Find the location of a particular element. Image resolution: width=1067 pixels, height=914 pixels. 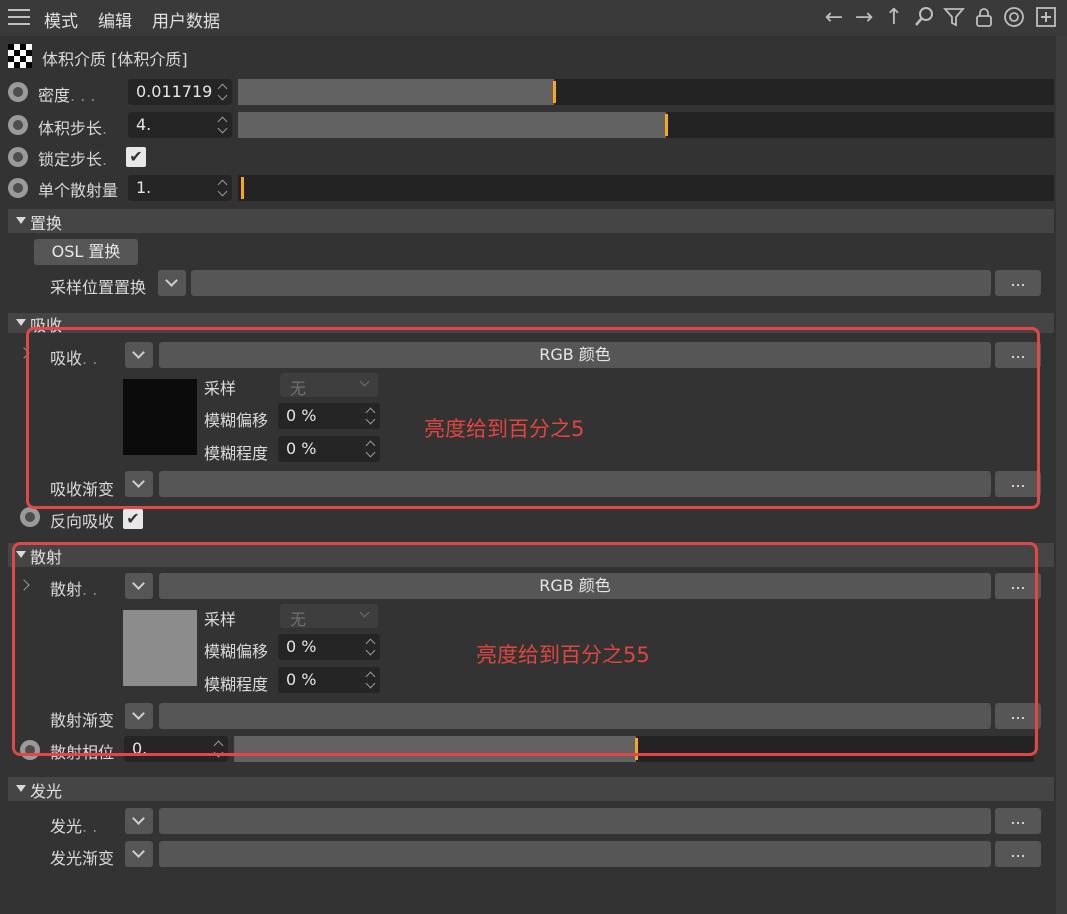

arrow-up-icon: ↑ is located at coordinates (894, 18).